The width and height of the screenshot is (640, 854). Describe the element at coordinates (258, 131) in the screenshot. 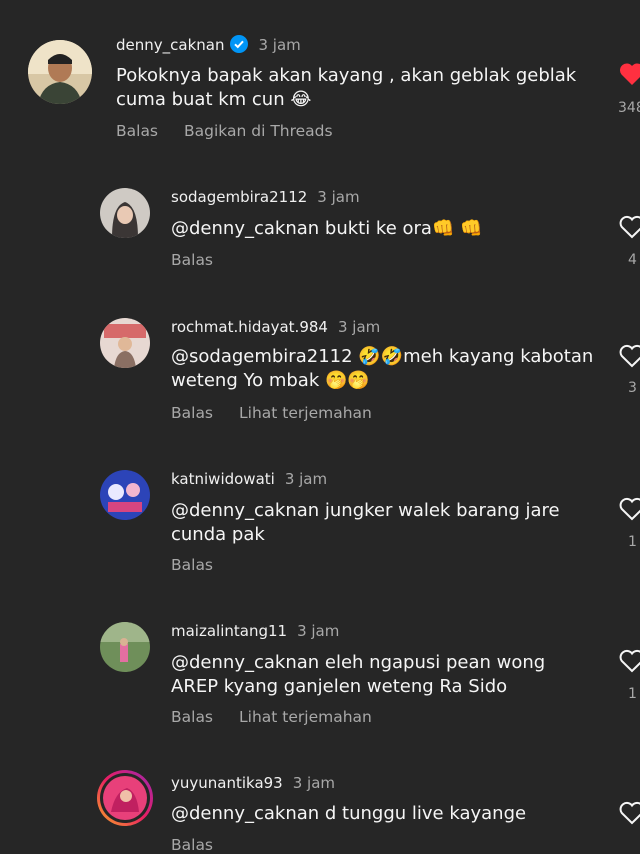

I see `share-threads-button: Bagikan di Threads` at that location.